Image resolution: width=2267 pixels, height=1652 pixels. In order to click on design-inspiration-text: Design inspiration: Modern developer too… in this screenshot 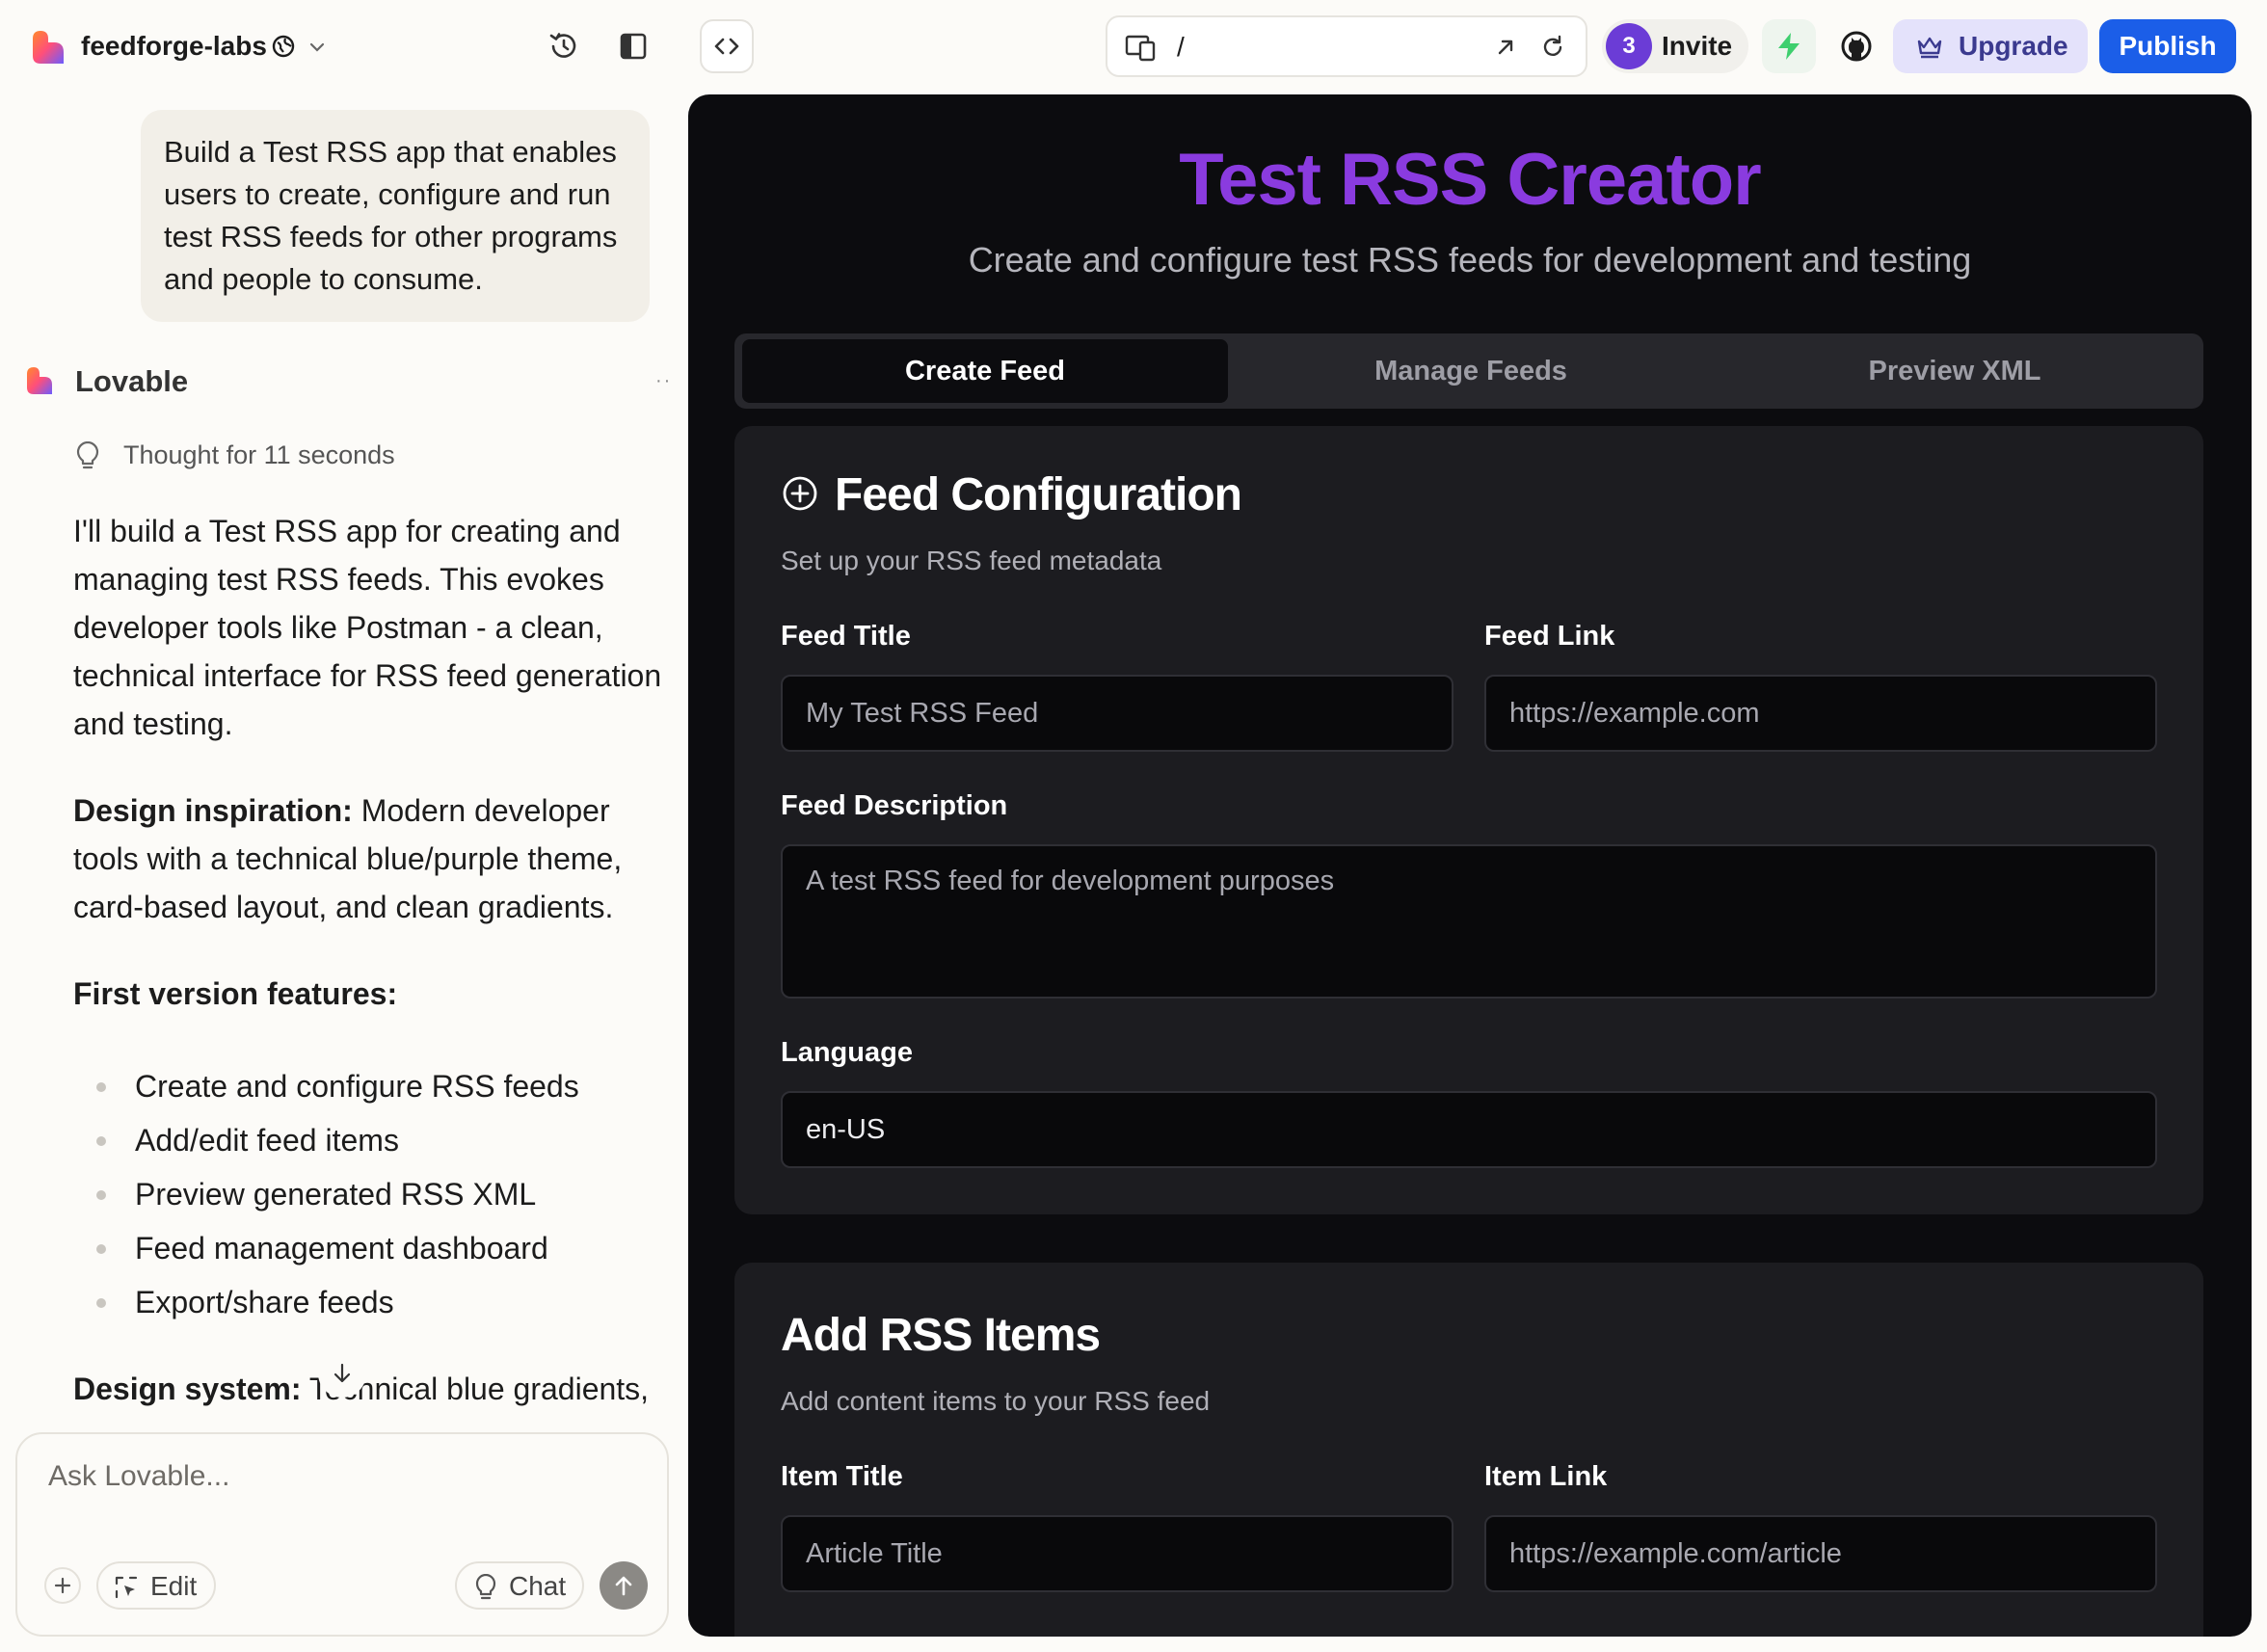, I will do `click(369, 859)`.